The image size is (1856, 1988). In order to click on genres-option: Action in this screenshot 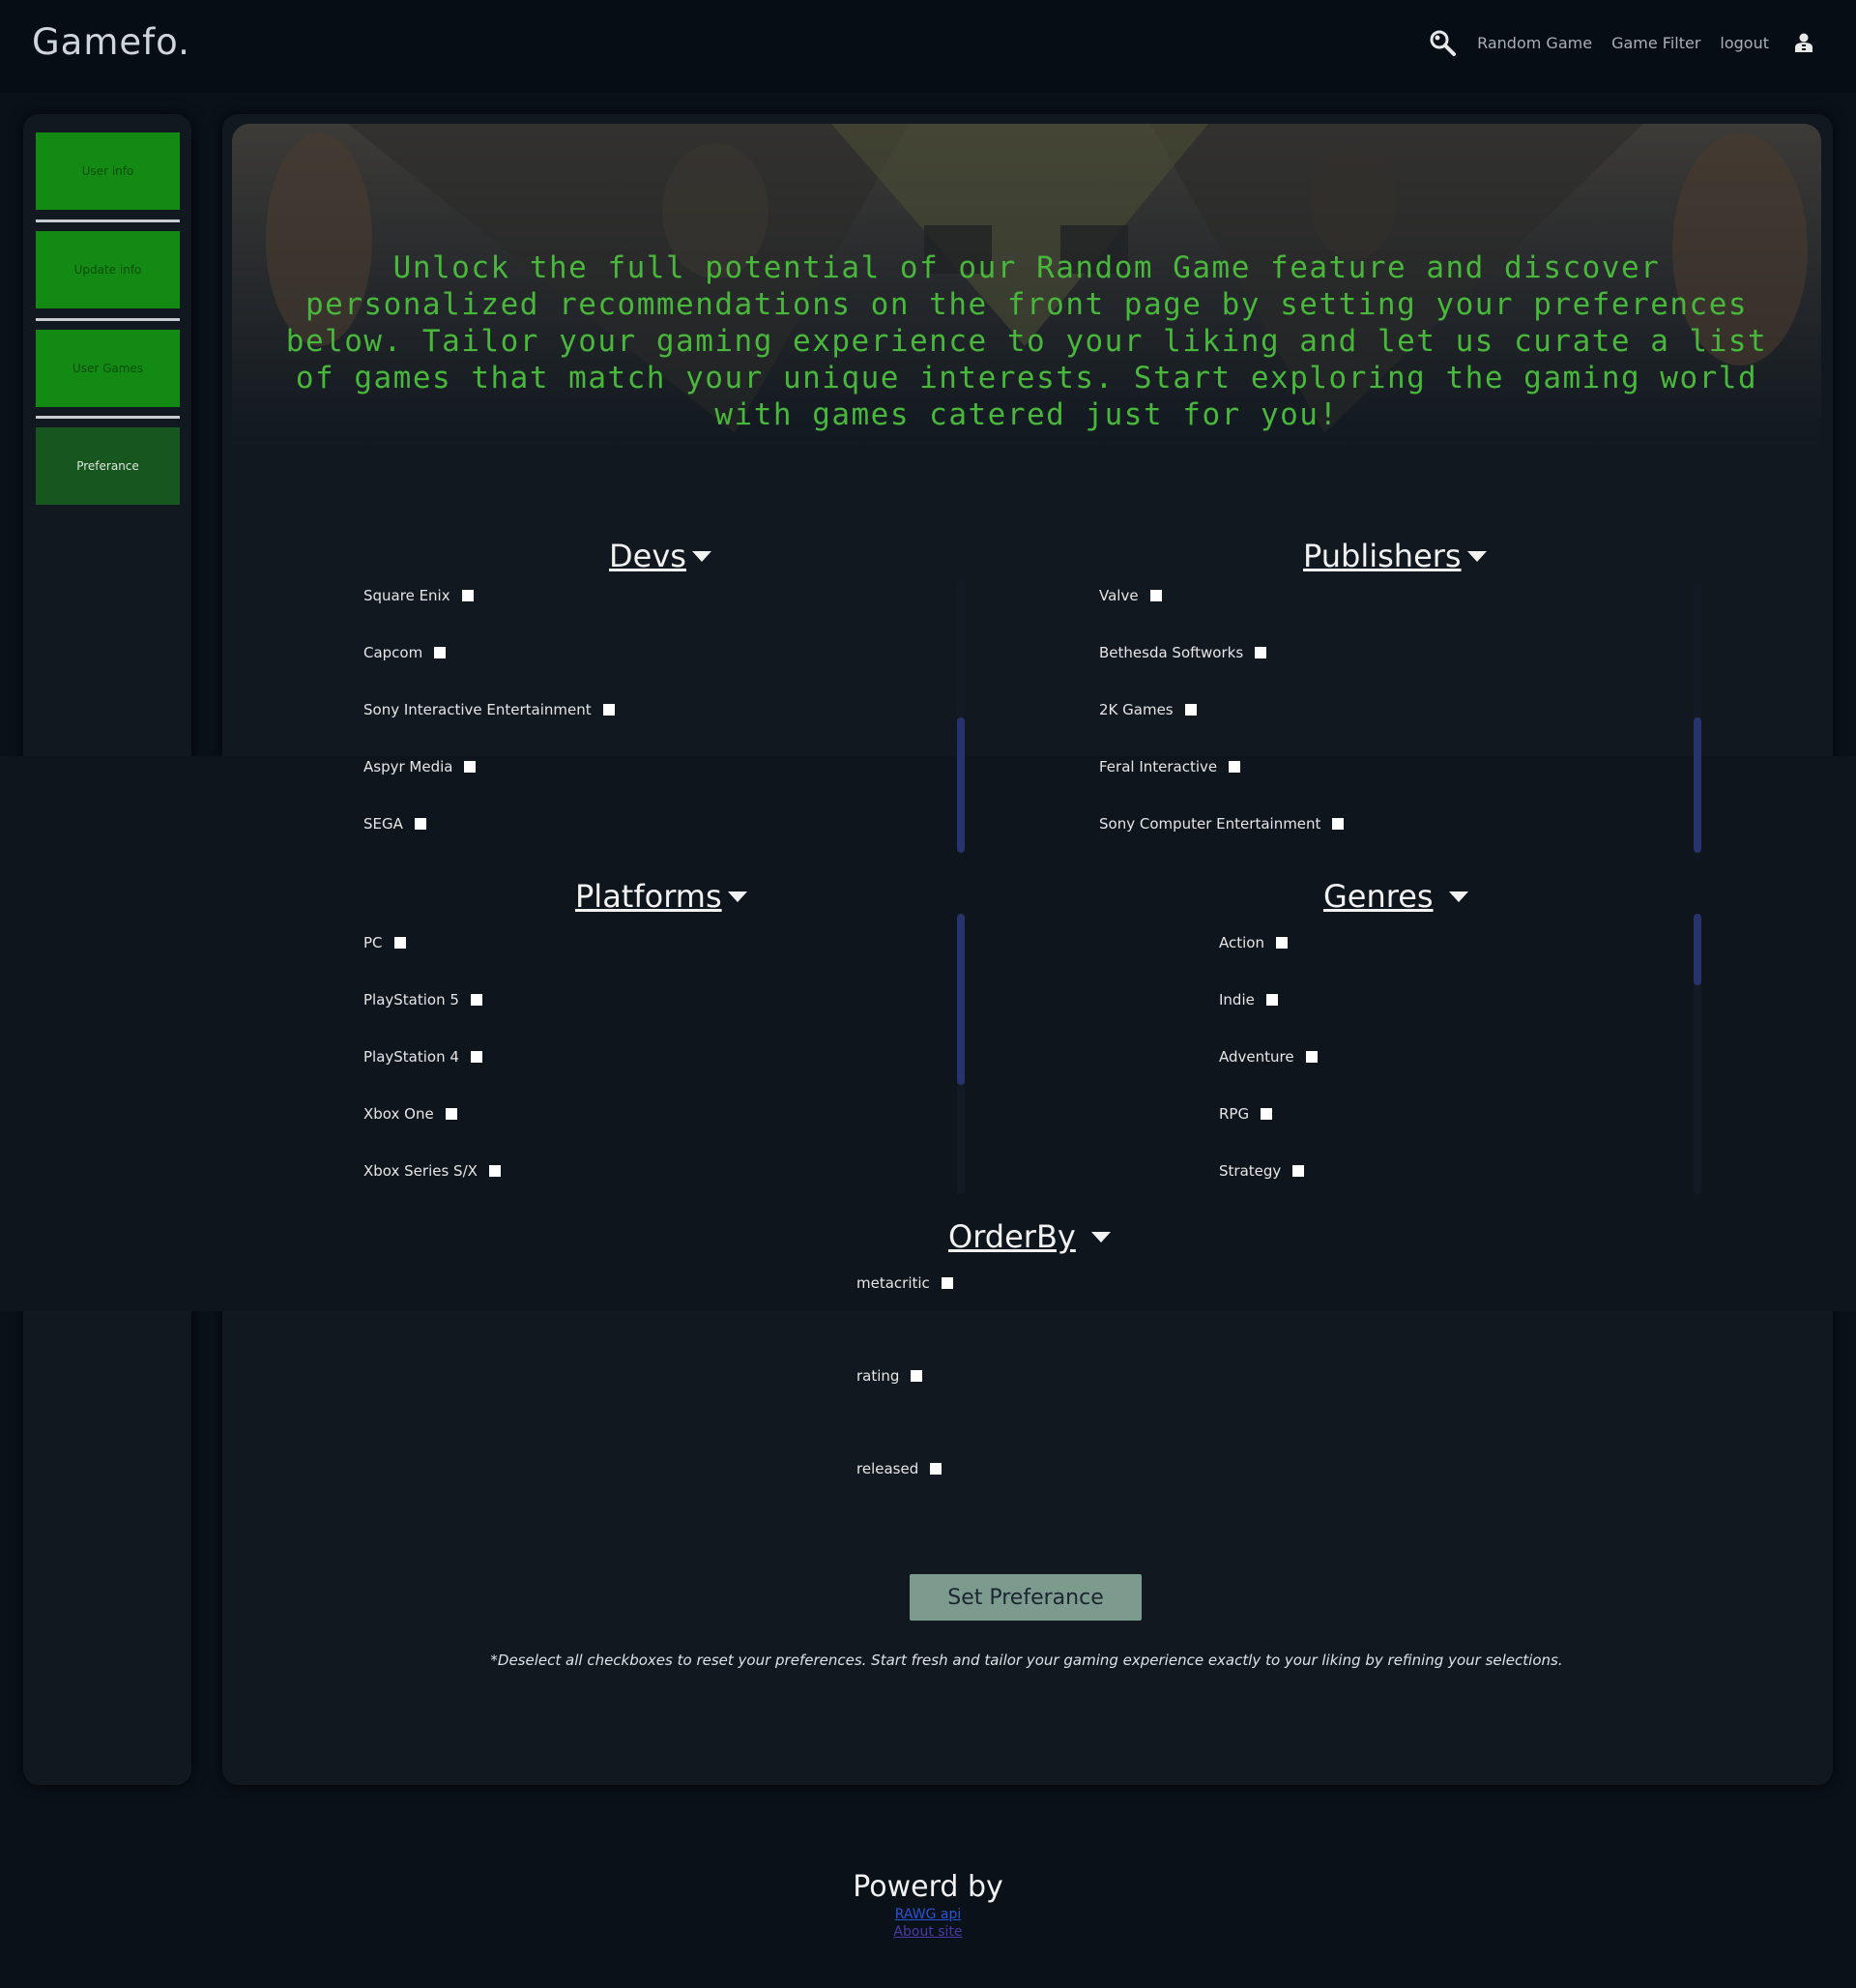, I will do `click(1254, 942)`.